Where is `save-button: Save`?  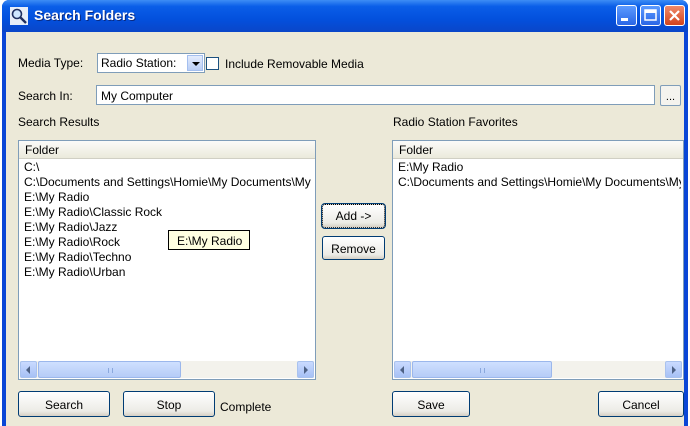 save-button: Save is located at coordinates (431, 404).